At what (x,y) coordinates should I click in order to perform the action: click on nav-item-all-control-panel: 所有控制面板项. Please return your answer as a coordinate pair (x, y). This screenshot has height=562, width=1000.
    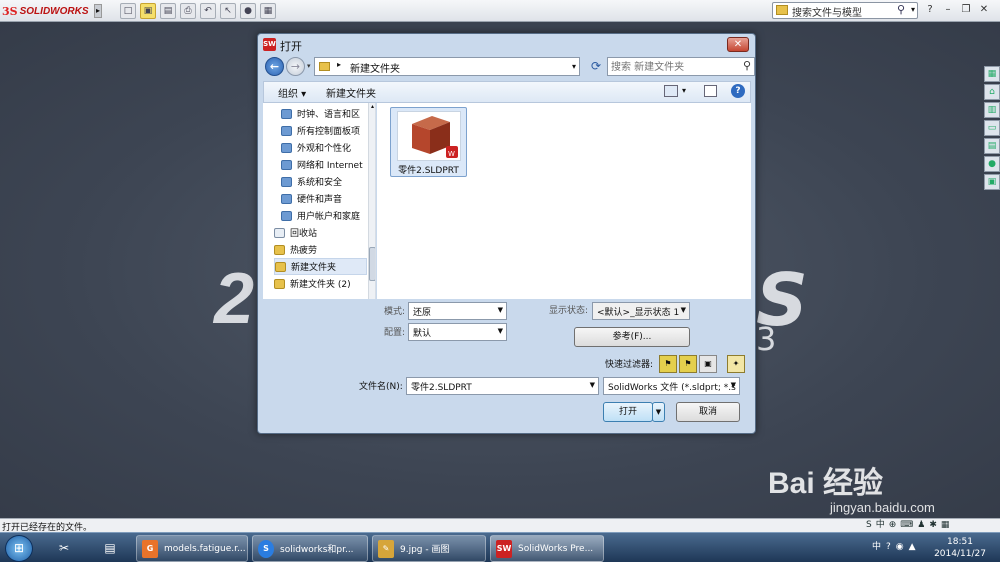
    Looking at the image, I should click on (328, 130).